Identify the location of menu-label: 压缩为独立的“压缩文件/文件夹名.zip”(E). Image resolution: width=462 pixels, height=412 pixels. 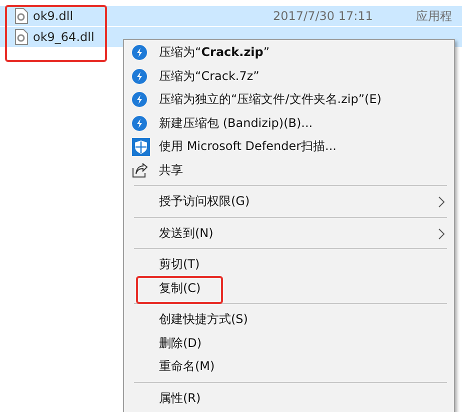
(270, 99).